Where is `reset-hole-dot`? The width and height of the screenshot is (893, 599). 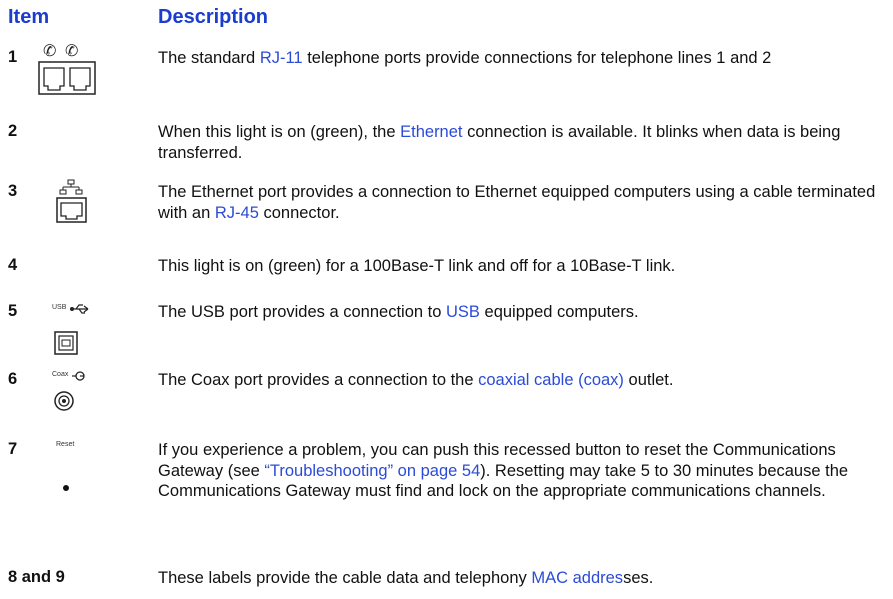 reset-hole-dot is located at coordinates (66, 488).